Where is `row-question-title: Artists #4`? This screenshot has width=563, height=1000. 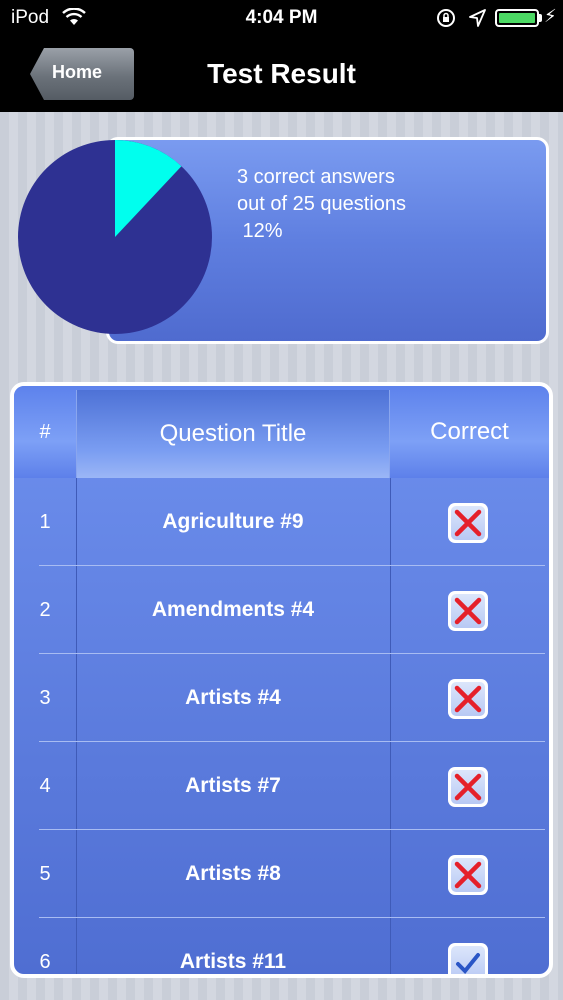 row-question-title: Artists #4 is located at coordinates (233, 697).